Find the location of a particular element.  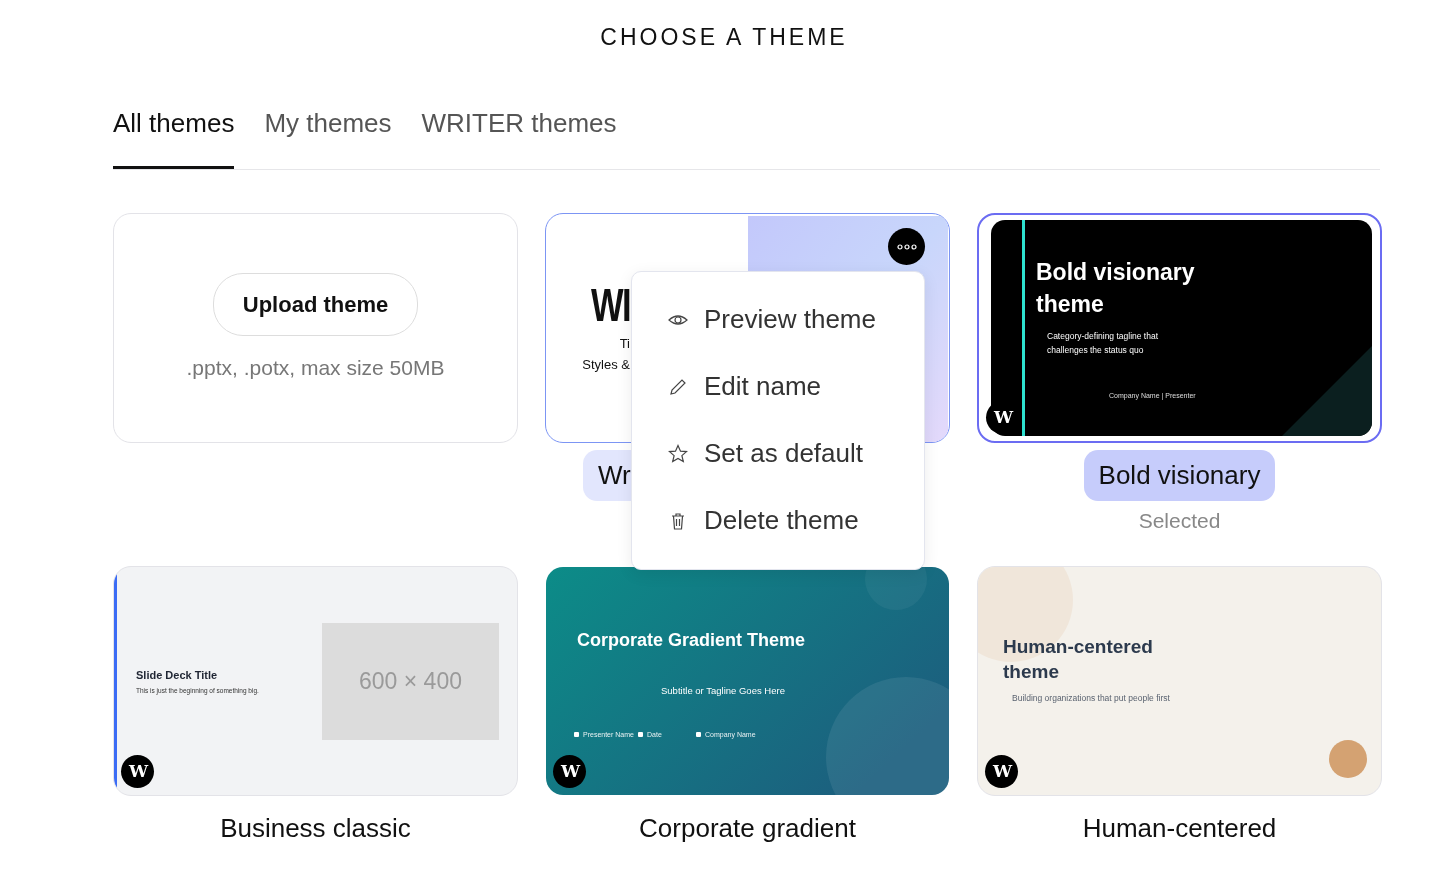

slide-caption: Styles & is located at coordinates (606, 365).